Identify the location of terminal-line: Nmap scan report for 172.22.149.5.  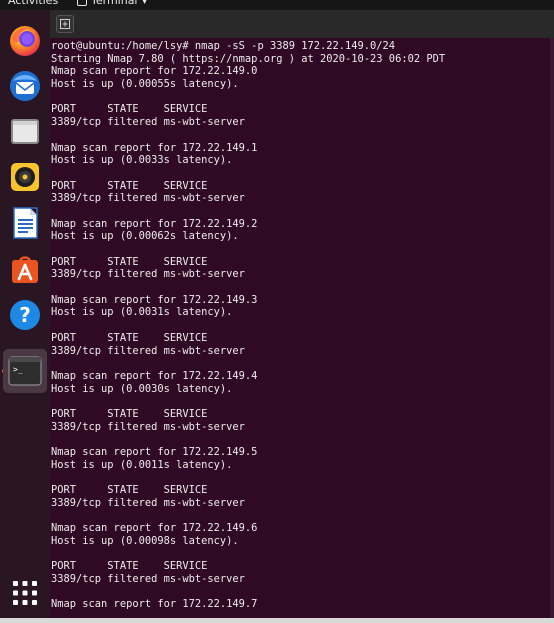
(154, 452).